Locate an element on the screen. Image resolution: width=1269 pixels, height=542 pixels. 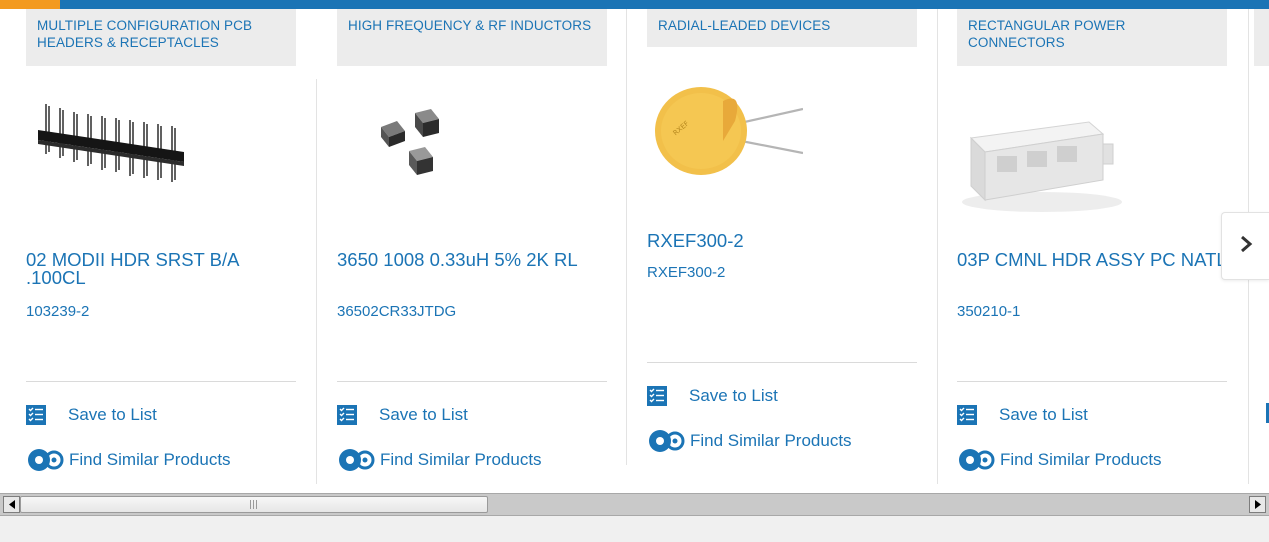
carousel-next-button is located at coordinates (1245, 246).